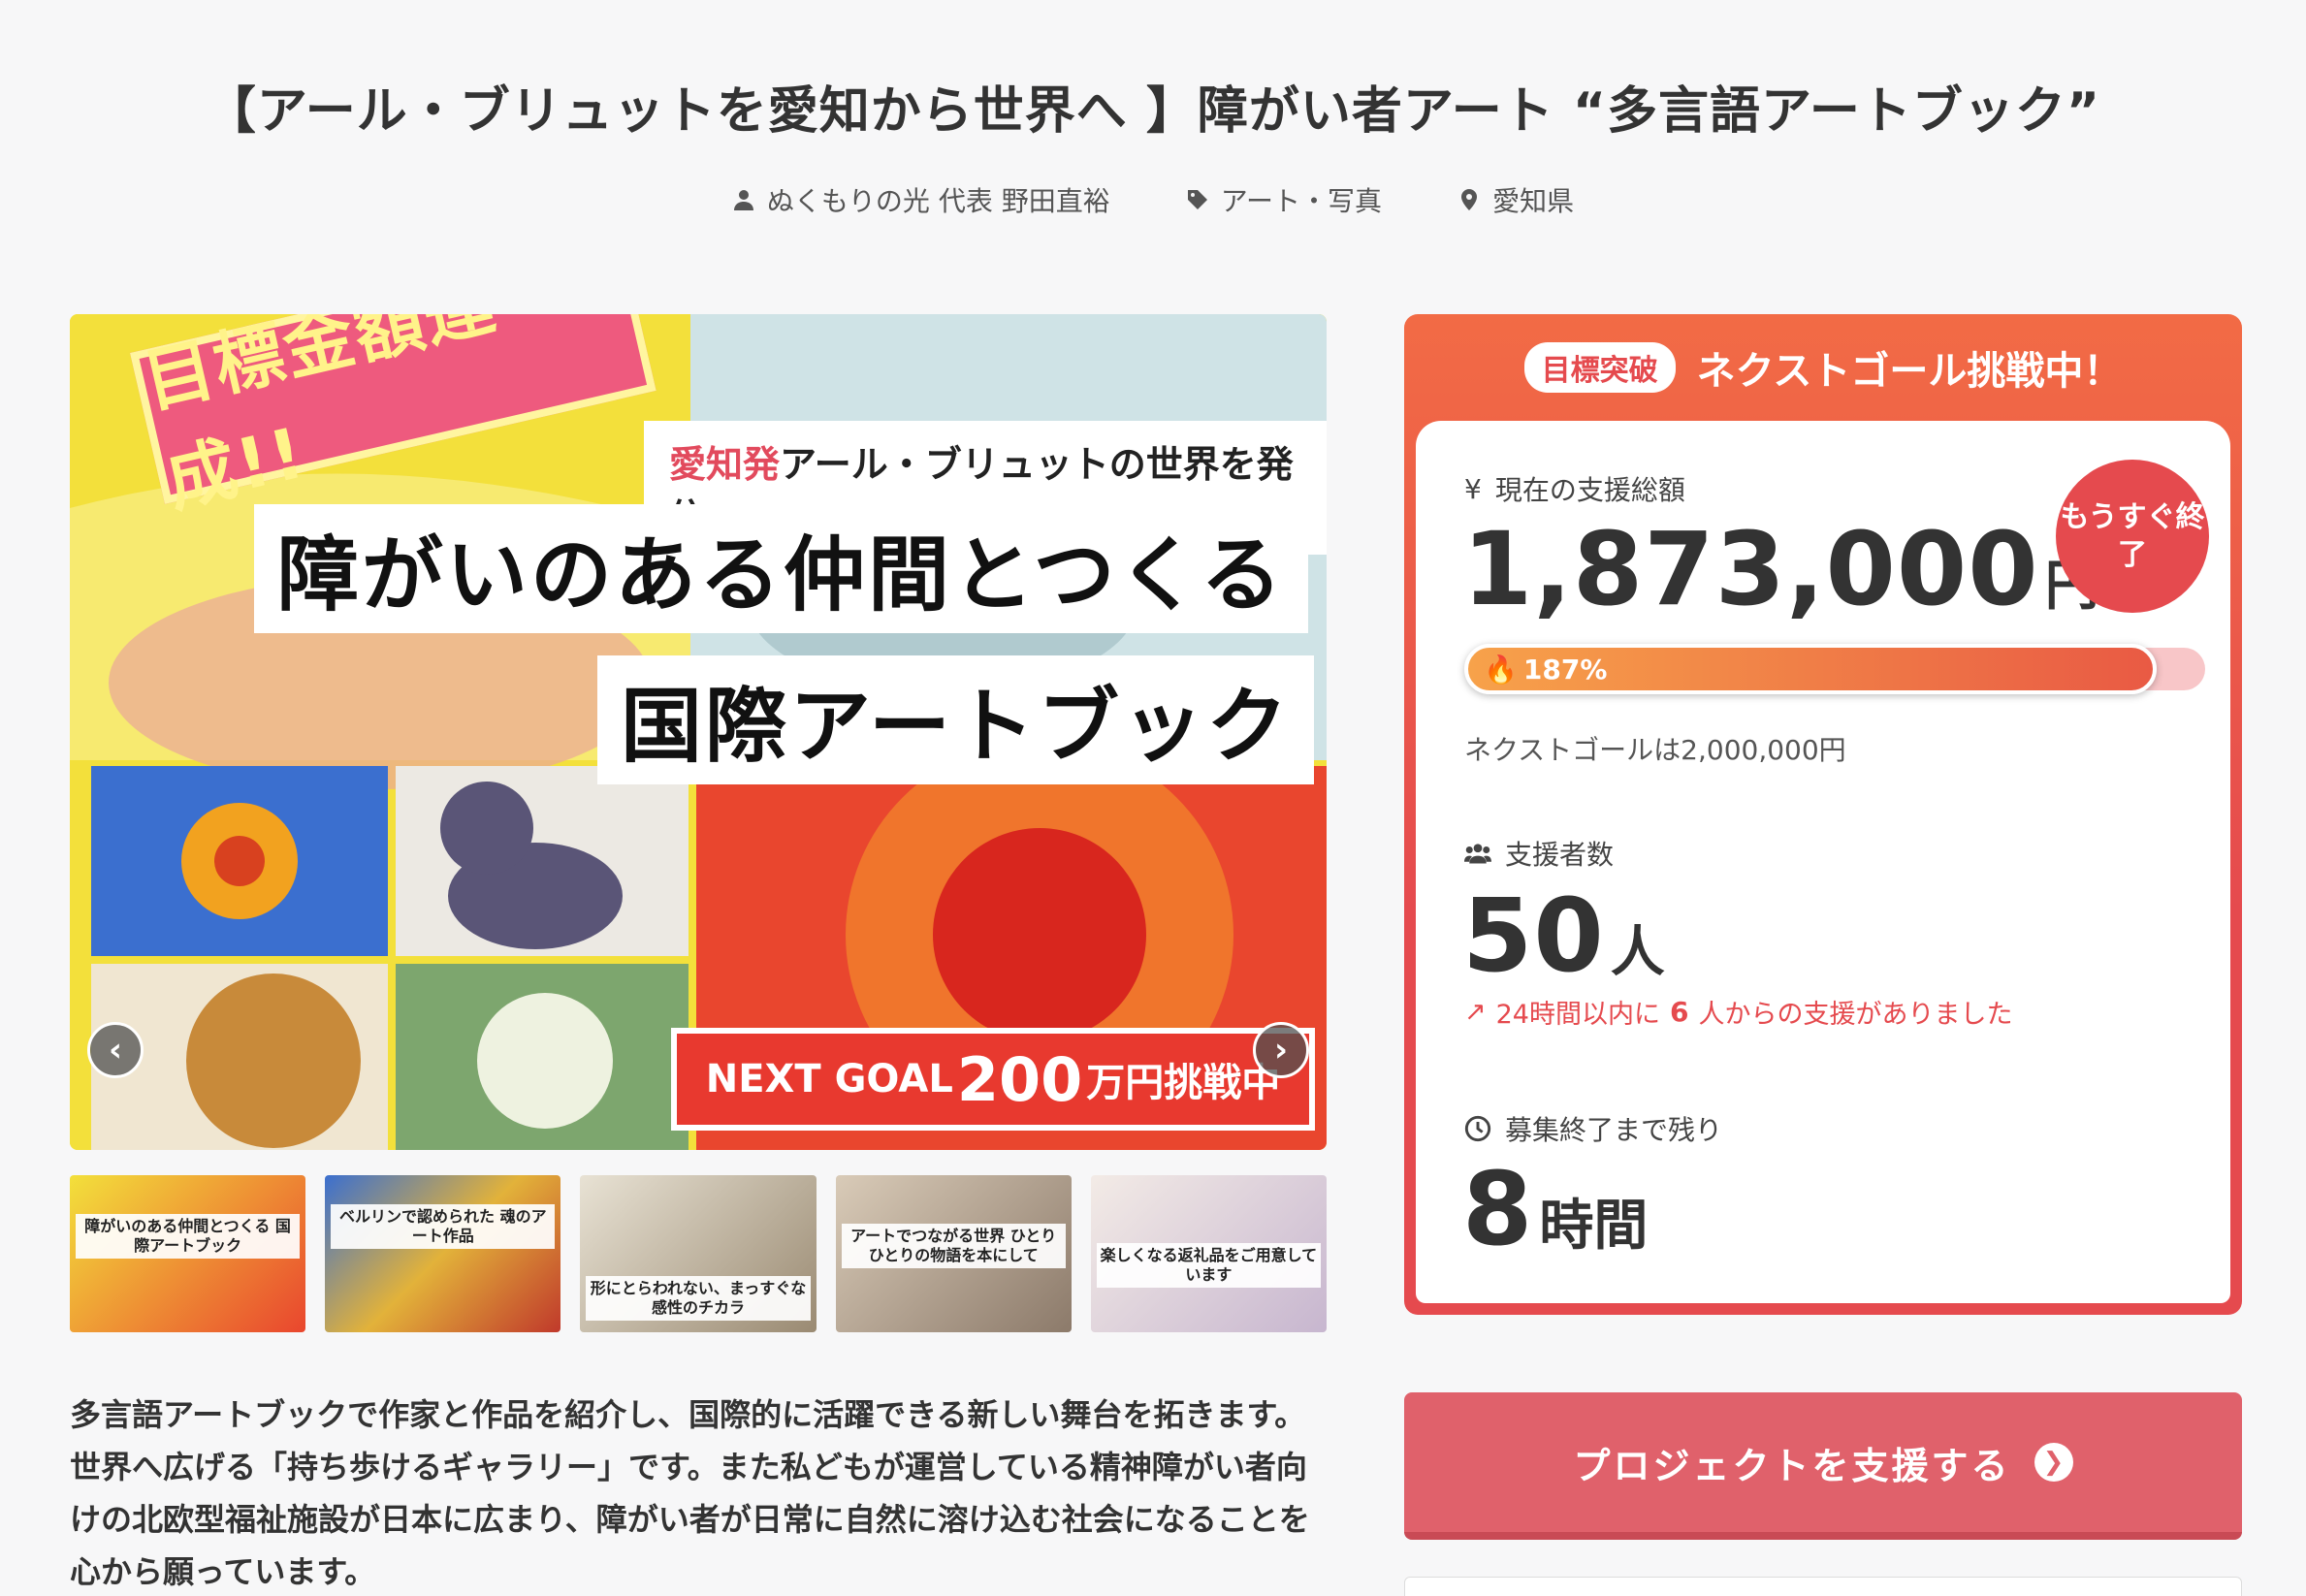  Describe the element at coordinates (443, 1253) in the screenshot. I see `thumbnail-2: ベルリンで認められた 魂のアート作品` at that location.